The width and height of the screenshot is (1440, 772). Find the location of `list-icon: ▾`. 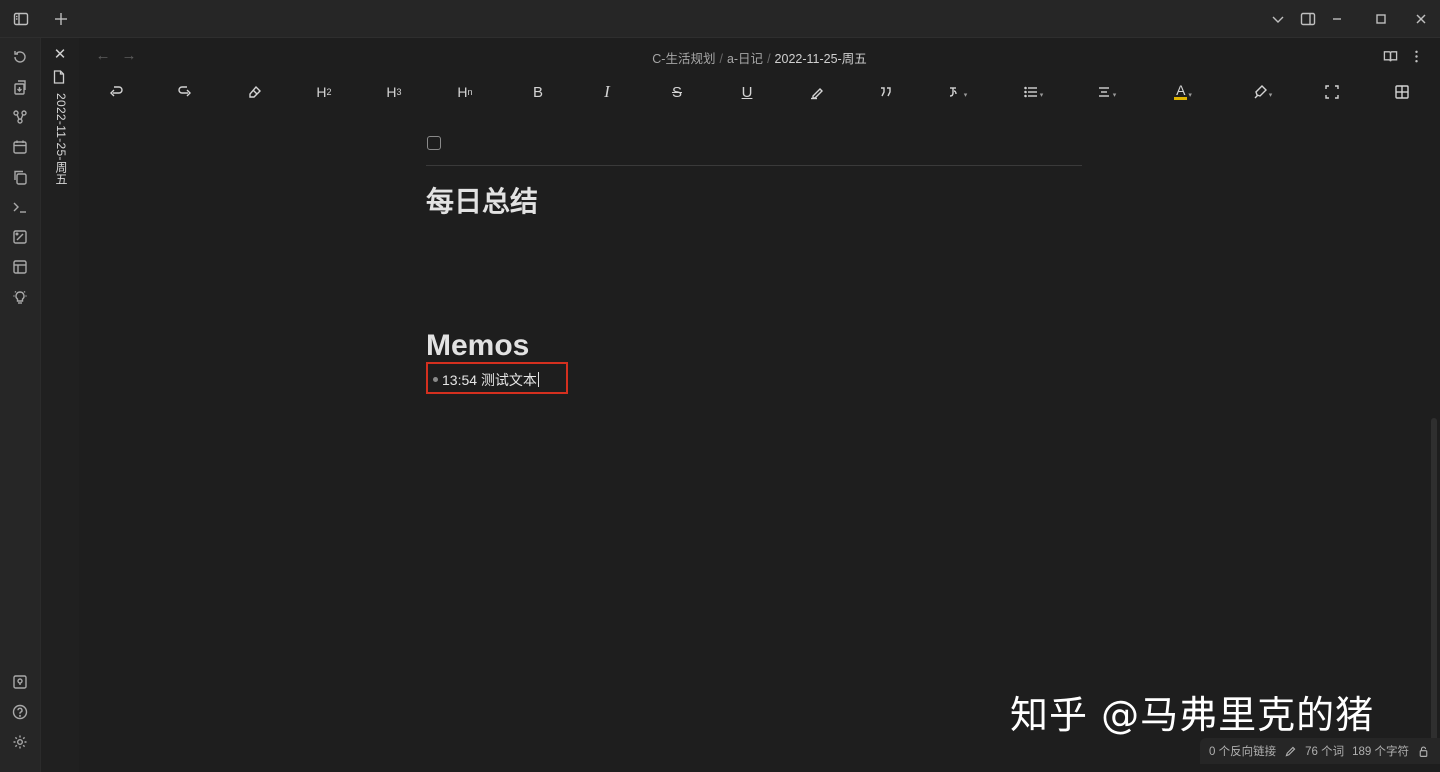

list-icon: ▾ is located at coordinates (1033, 92).